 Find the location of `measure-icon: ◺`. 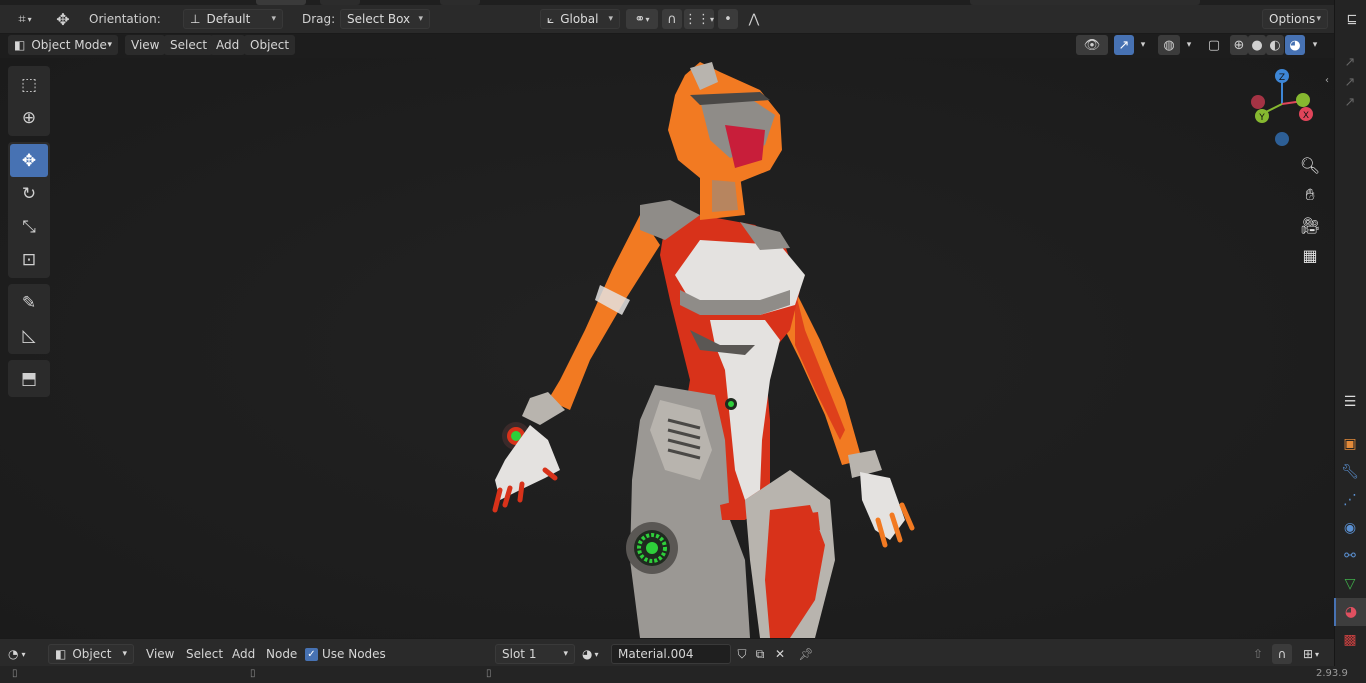

measure-icon: ◺ is located at coordinates (29, 335).